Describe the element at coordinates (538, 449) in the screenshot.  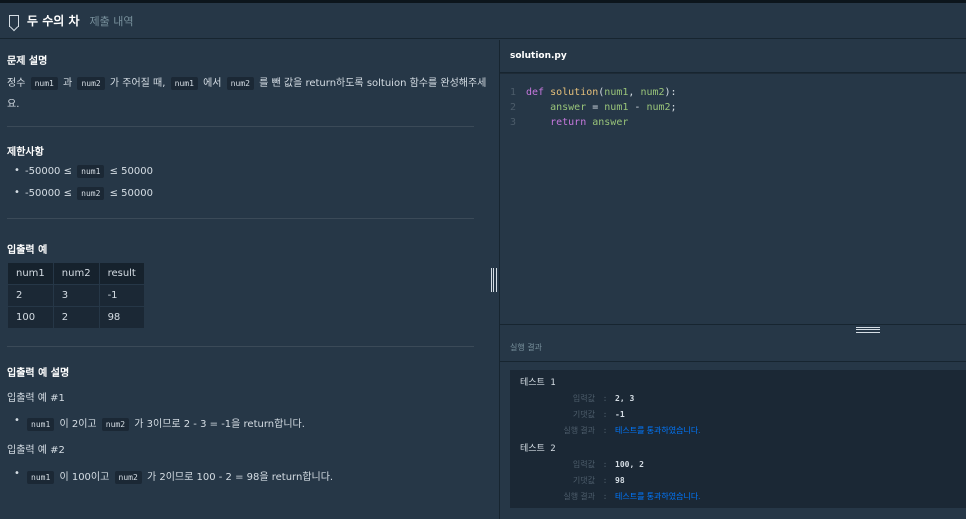
I see `test-name: 테스트 2` at that location.